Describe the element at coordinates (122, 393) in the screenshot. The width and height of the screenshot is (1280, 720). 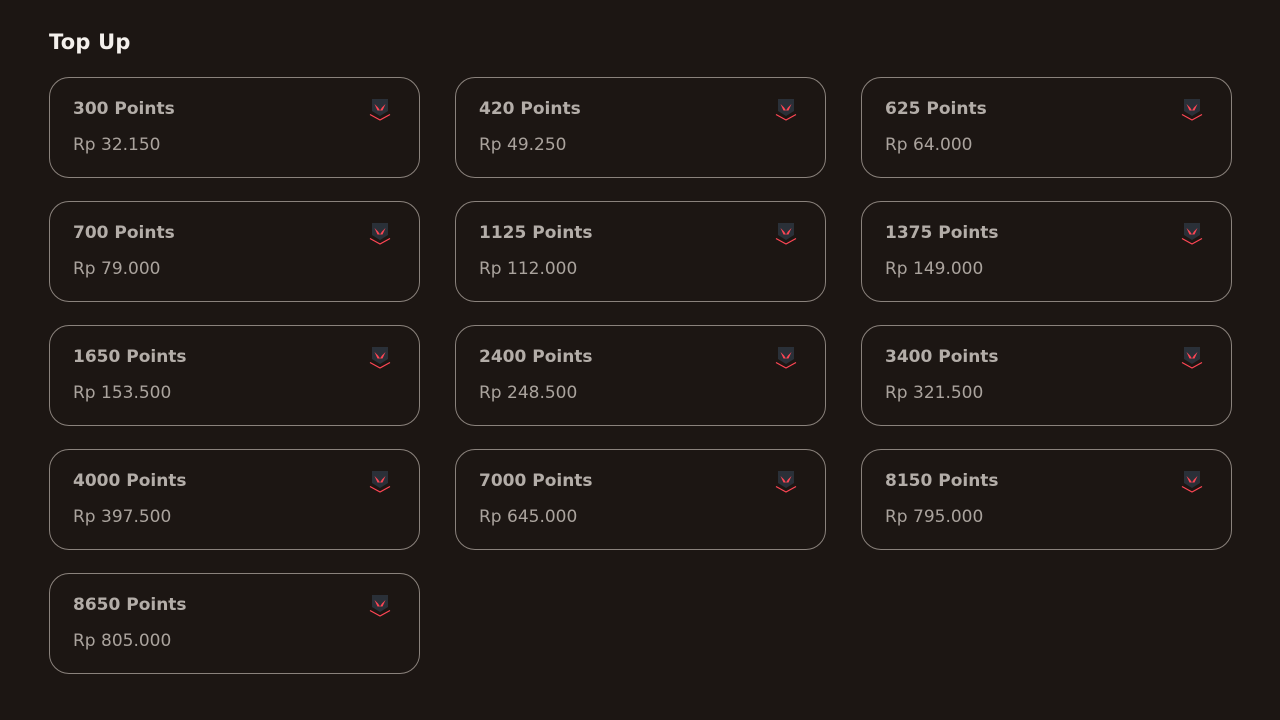
I see `package-price: Rp 153.500` at that location.